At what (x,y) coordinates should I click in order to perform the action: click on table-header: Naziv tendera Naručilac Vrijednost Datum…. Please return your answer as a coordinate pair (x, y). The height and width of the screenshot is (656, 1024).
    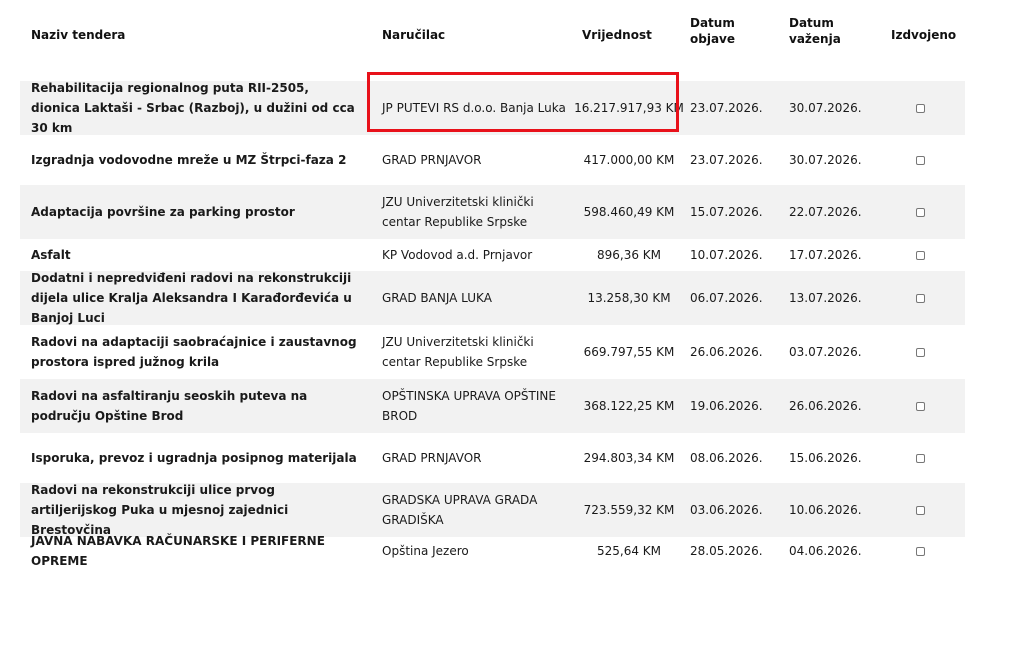
    Looking at the image, I should click on (492, 40).